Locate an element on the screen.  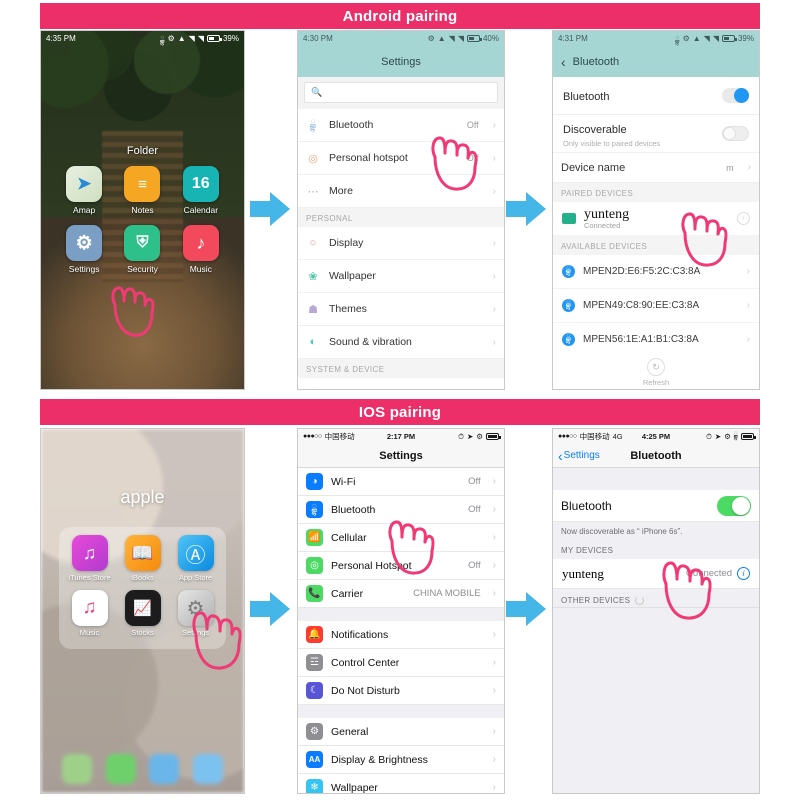
available-device-row: ྦྷ MPEN49:C8:90:EE:C3:8A › is located at coordinates (656, 306).